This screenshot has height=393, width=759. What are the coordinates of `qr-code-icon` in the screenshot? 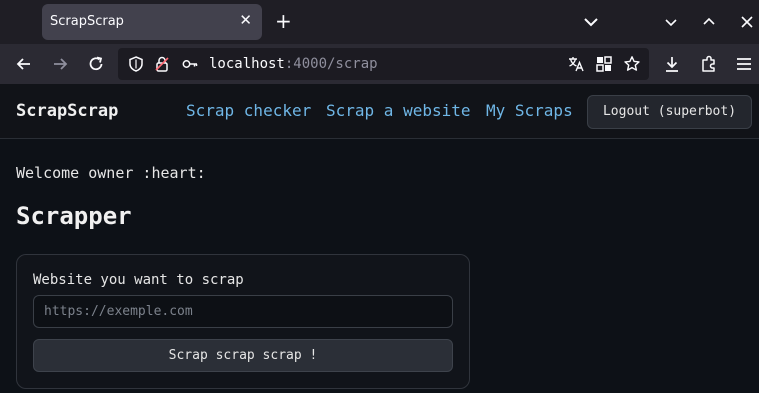 It's located at (604, 64).